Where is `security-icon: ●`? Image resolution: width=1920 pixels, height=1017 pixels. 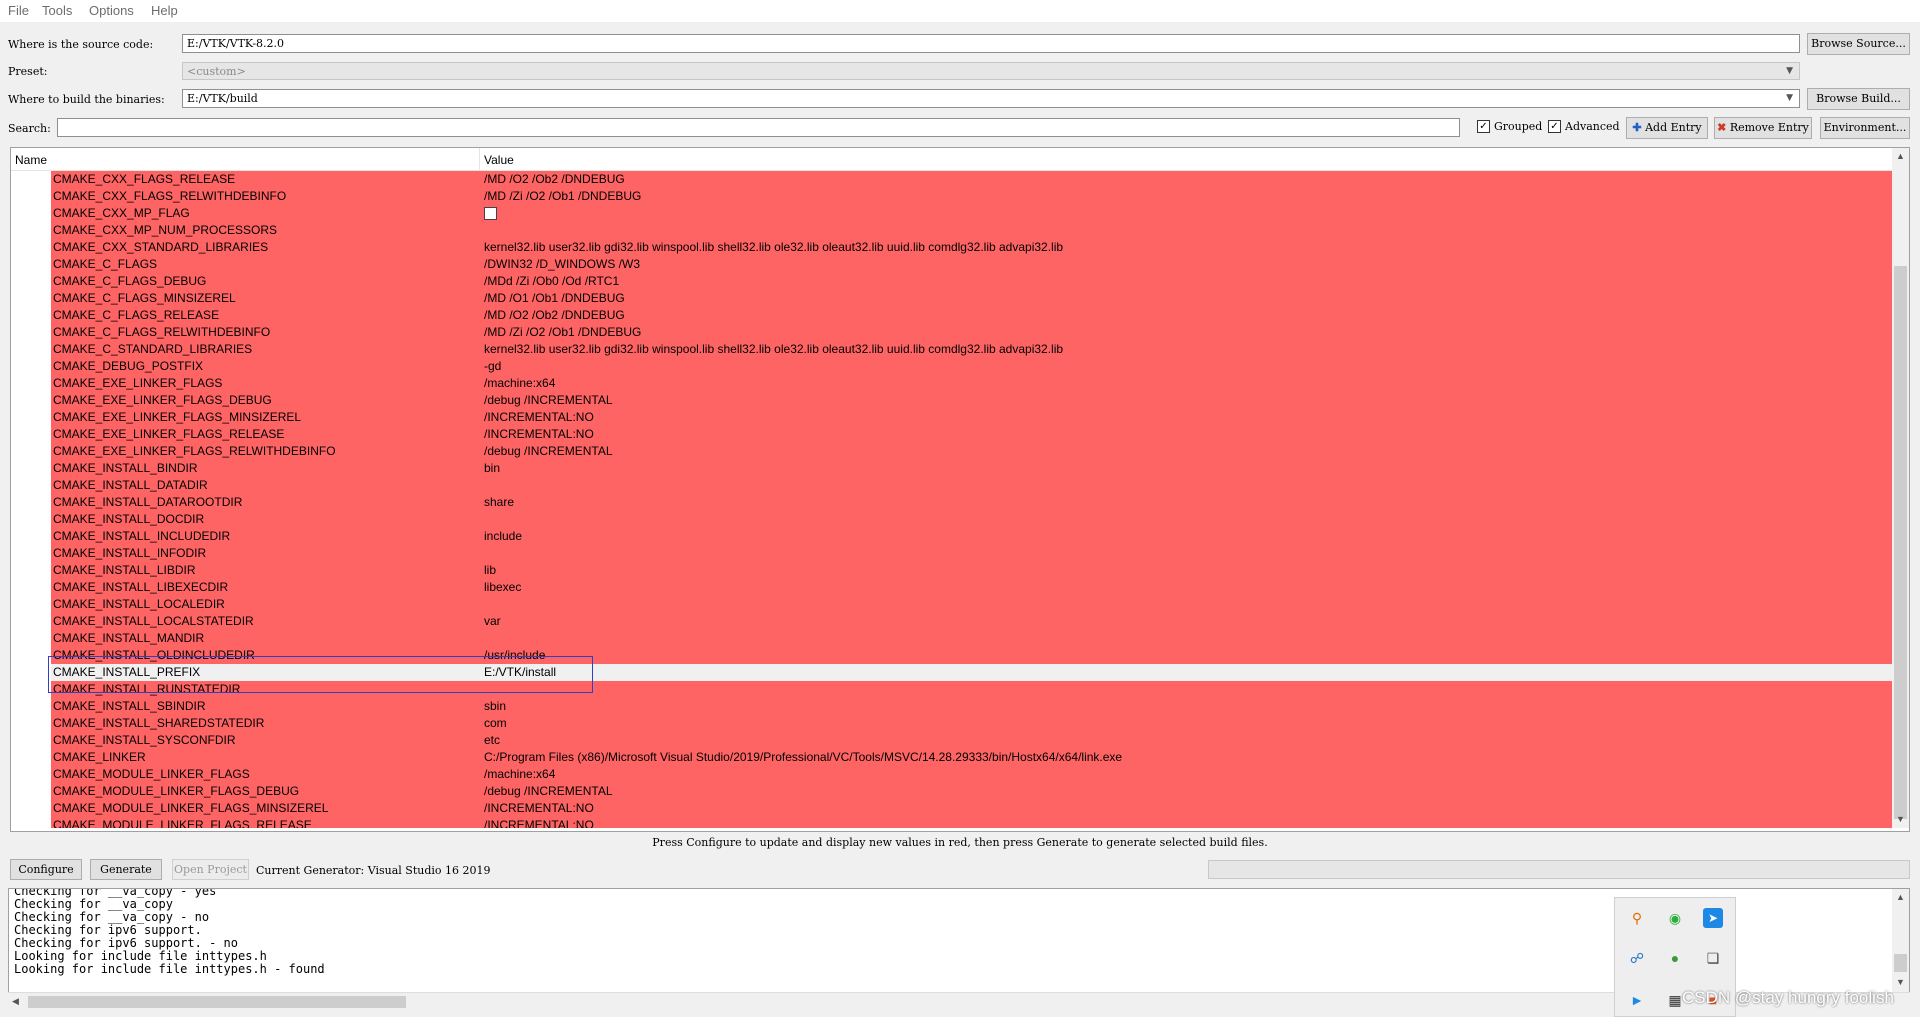
security-icon: ● is located at coordinates (1675, 958).